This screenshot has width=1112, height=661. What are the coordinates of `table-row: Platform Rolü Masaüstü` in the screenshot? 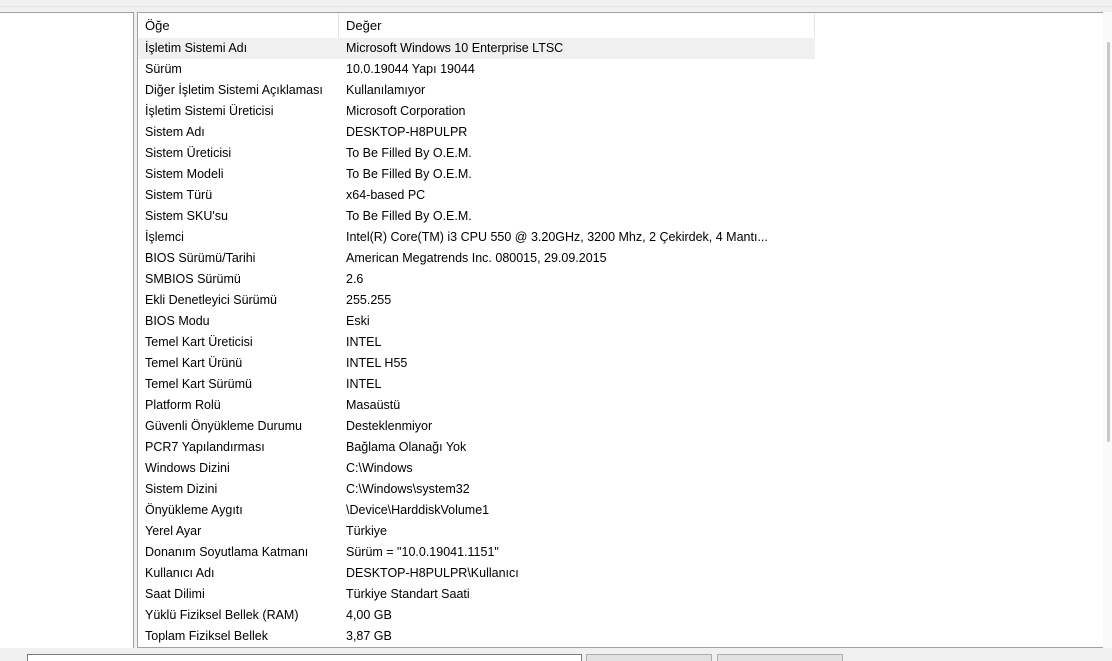 It's located at (625, 405).